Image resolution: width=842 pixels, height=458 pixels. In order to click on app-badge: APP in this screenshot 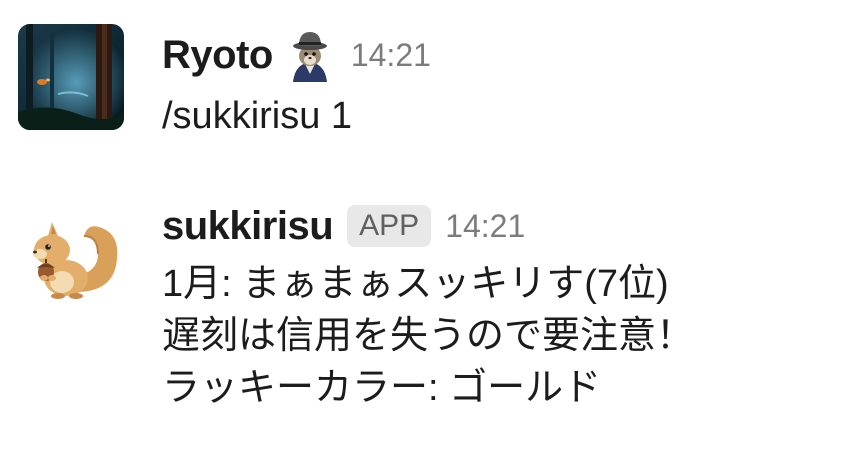, I will do `click(389, 226)`.